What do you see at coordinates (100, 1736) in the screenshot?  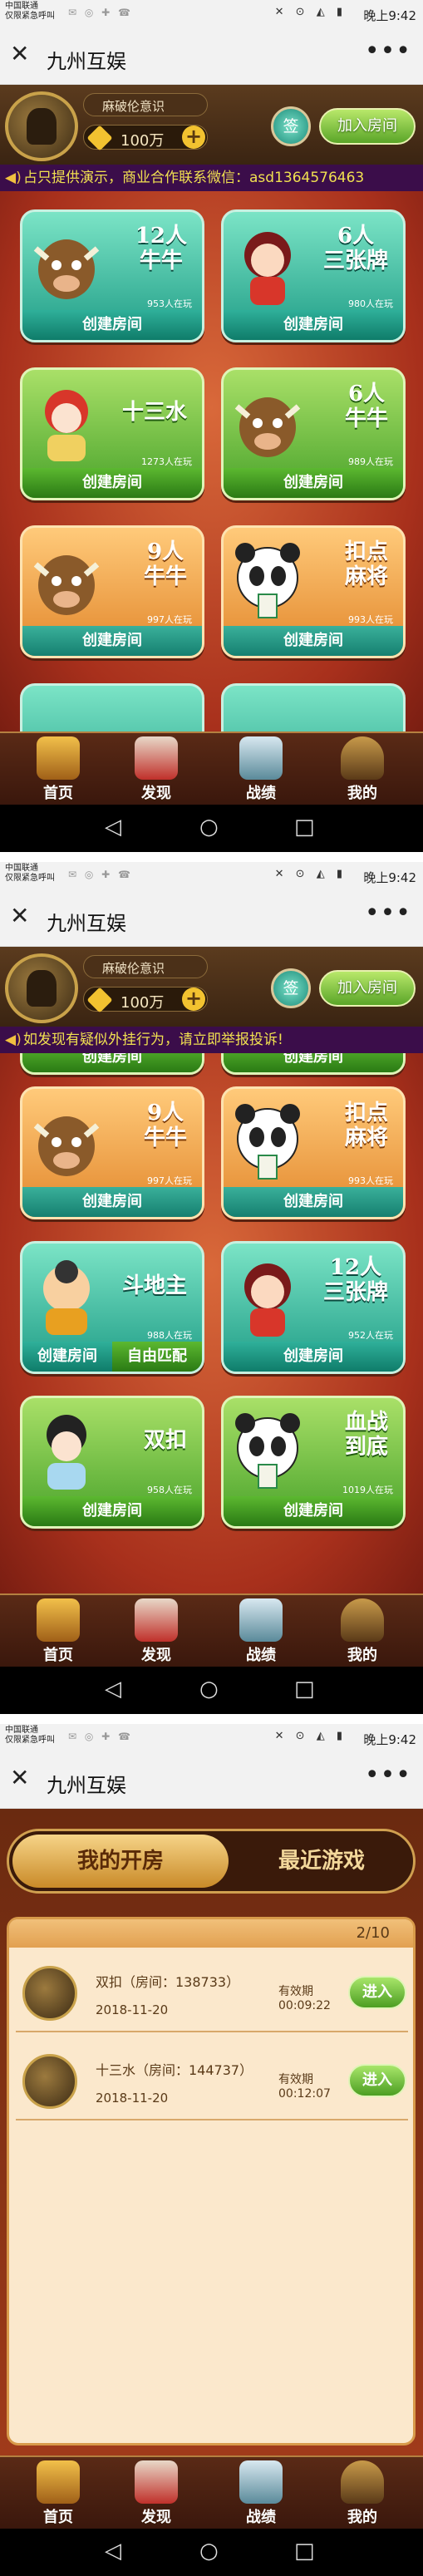 I see `notification-icons: ✉ ◎ ✚ ☎` at bounding box center [100, 1736].